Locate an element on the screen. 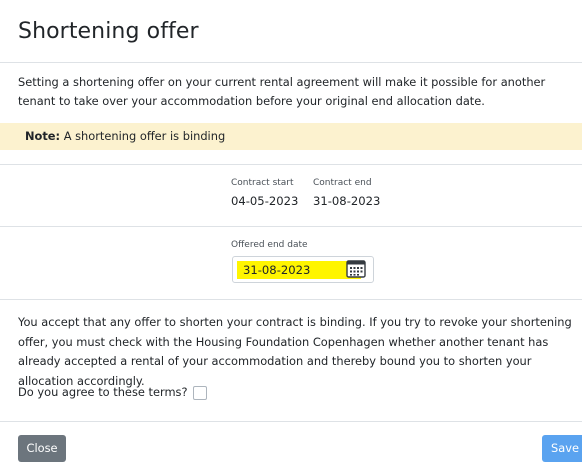 The image size is (582, 466). dialog-title: Shortening offer is located at coordinates (108, 31).